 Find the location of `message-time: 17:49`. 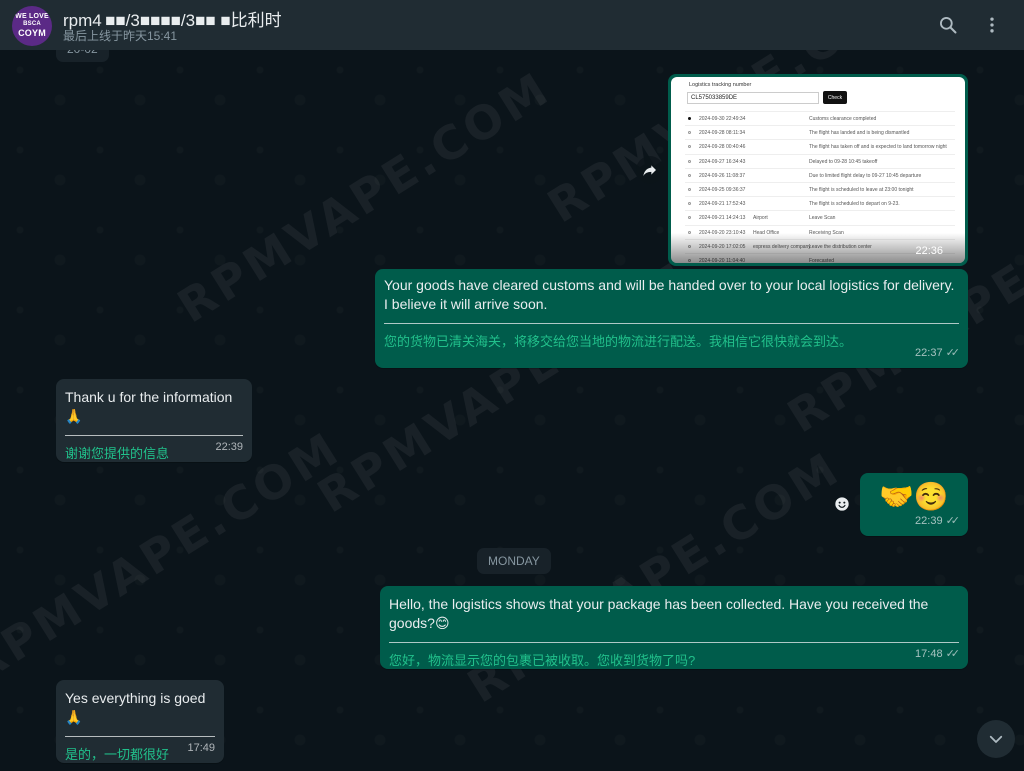

message-time: 17:49 is located at coordinates (201, 748).